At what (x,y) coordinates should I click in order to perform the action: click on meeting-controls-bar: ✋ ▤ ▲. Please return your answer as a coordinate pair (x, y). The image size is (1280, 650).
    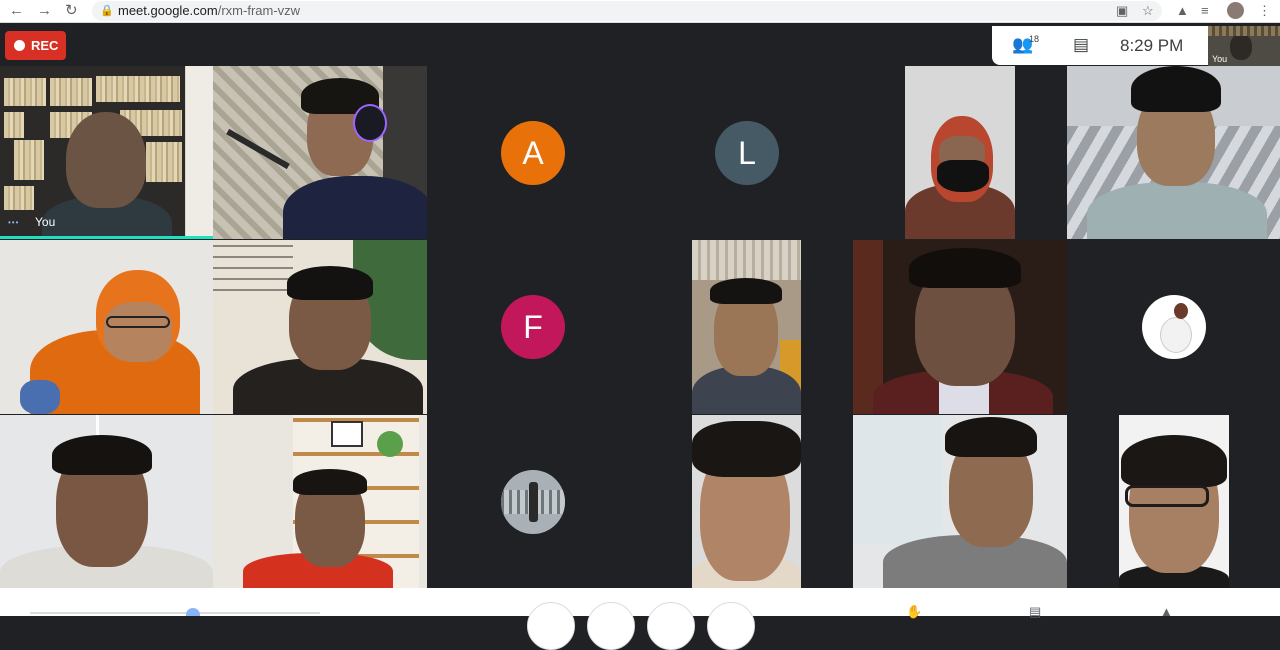
    Looking at the image, I should click on (640, 619).